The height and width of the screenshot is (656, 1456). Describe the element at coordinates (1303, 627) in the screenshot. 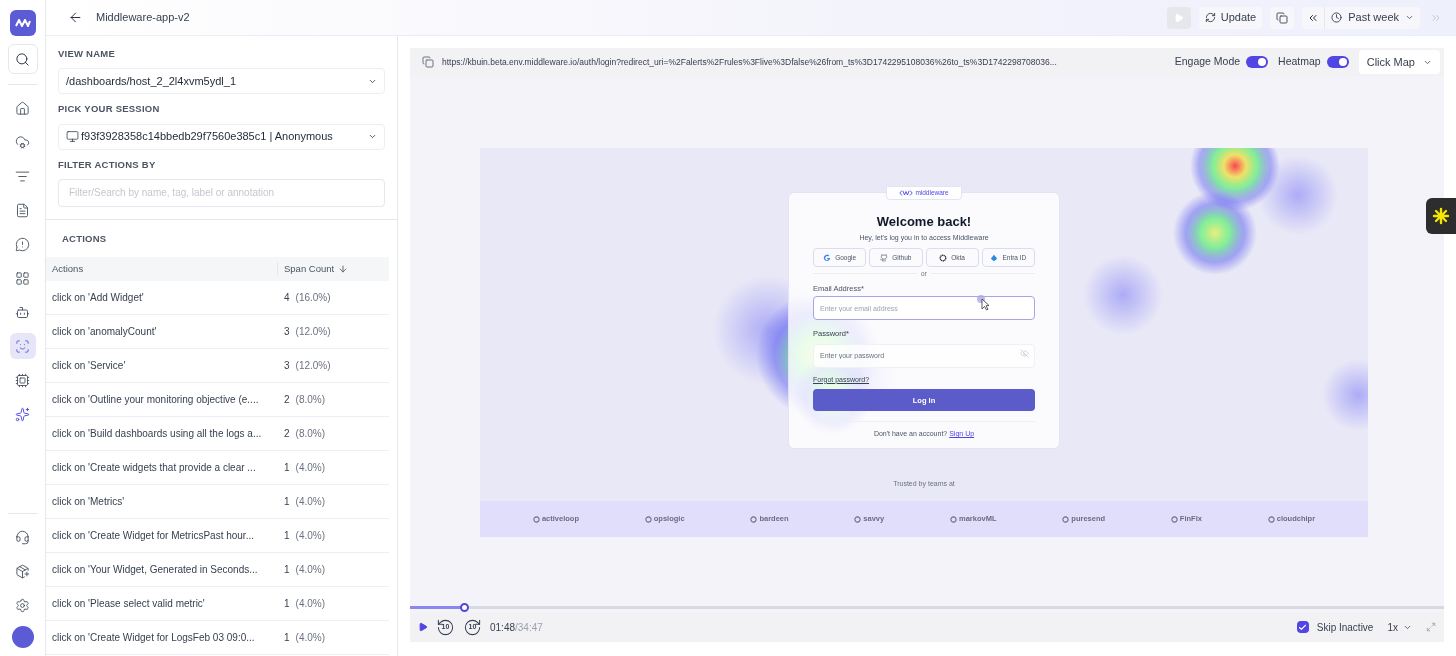

I see `check-icon` at that location.